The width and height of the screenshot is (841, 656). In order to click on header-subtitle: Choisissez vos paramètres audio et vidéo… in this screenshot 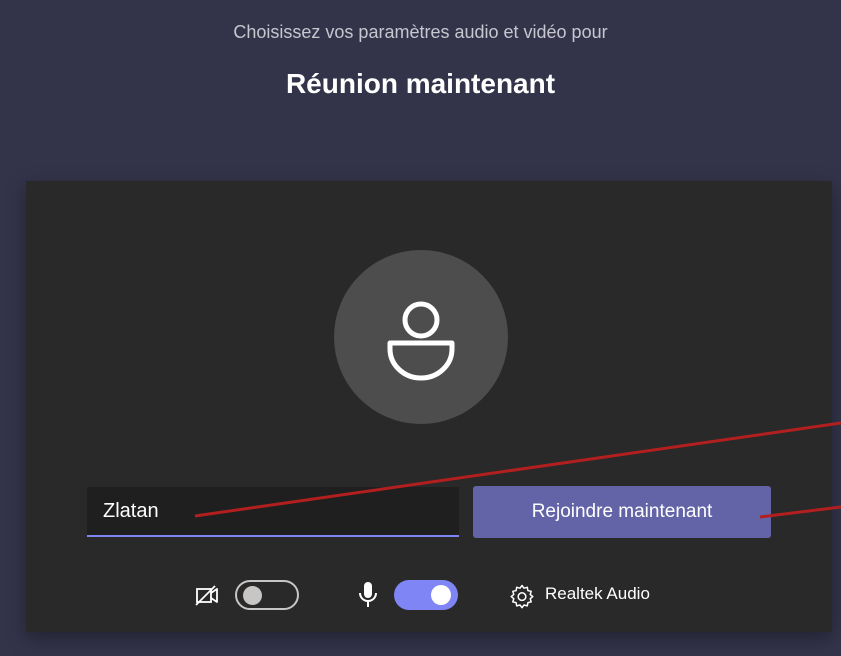, I will do `click(420, 32)`.